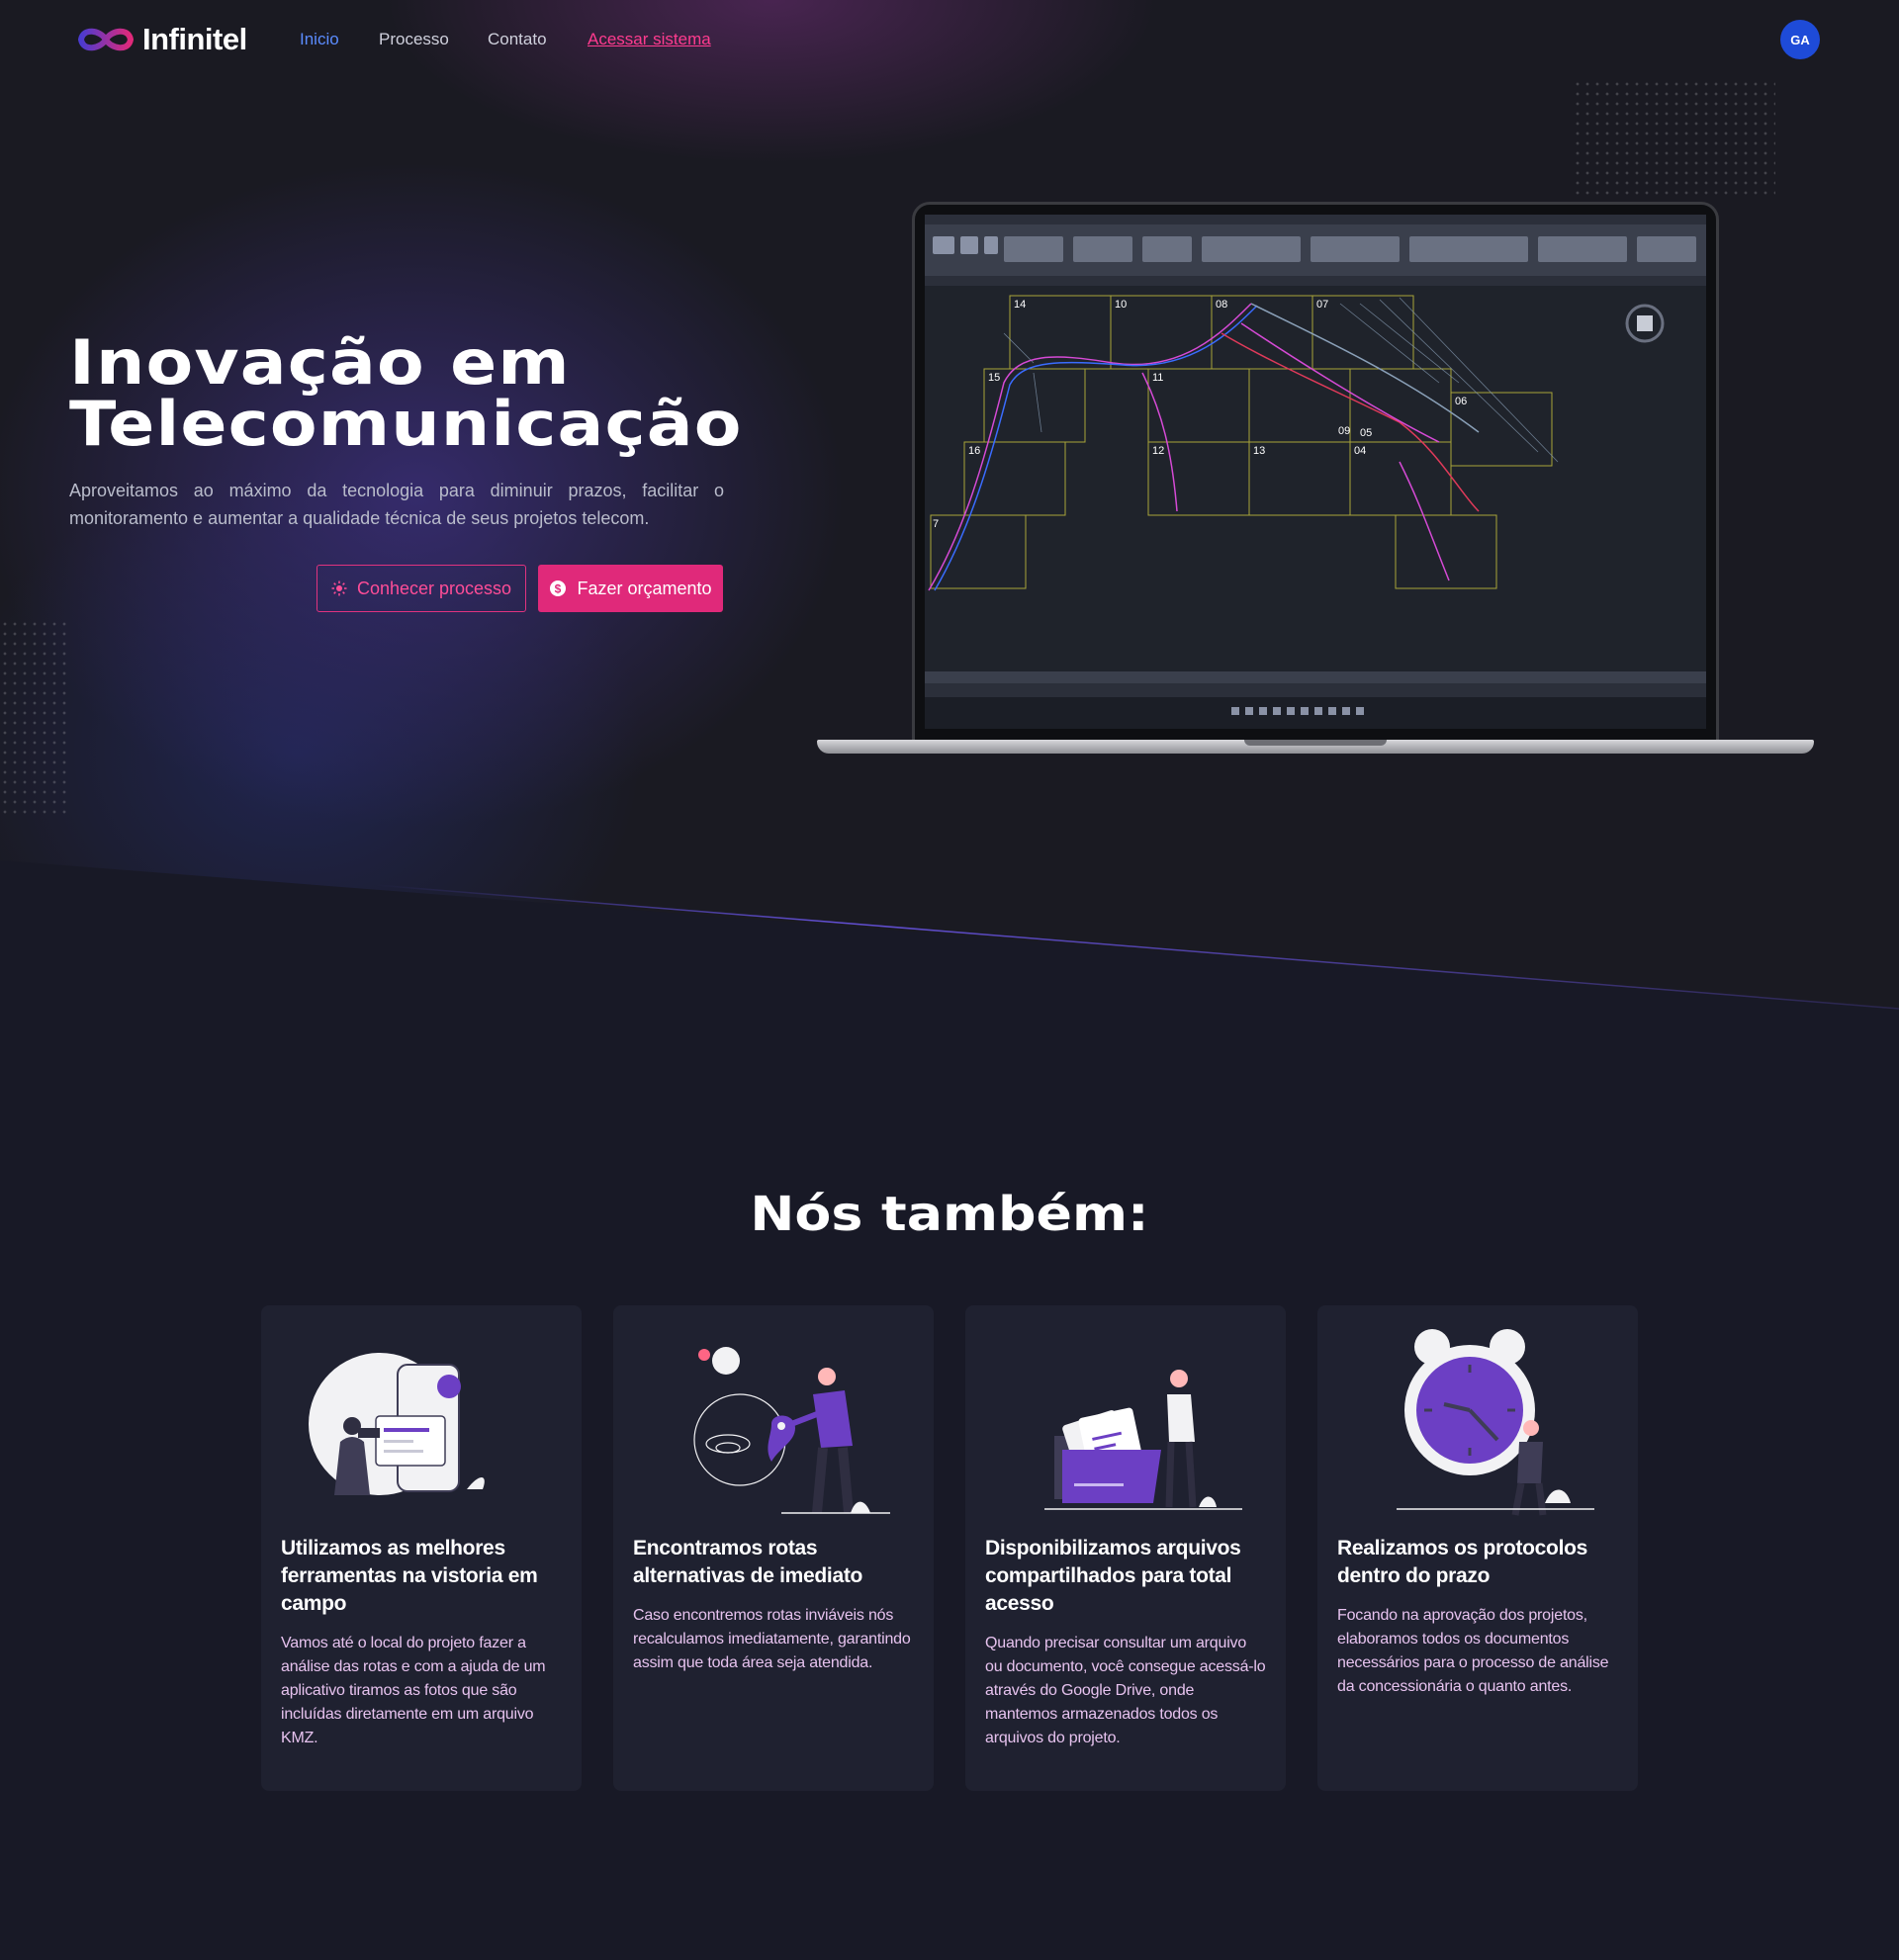 Image resolution: width=1899 pixels, height=1960 pixels. Describe the element at coordinates (1462, 1562) in the screenshot. I see `card-title: Realizamos os protocolos dentro do prazo` at that location.